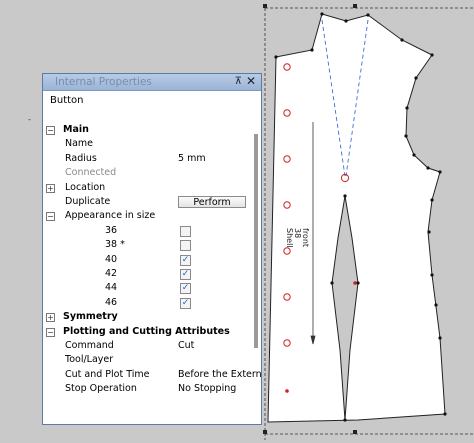 The width and height of the screenshot is (474, 443). I want to click on property-label: Duplicate, so click(88, 201).